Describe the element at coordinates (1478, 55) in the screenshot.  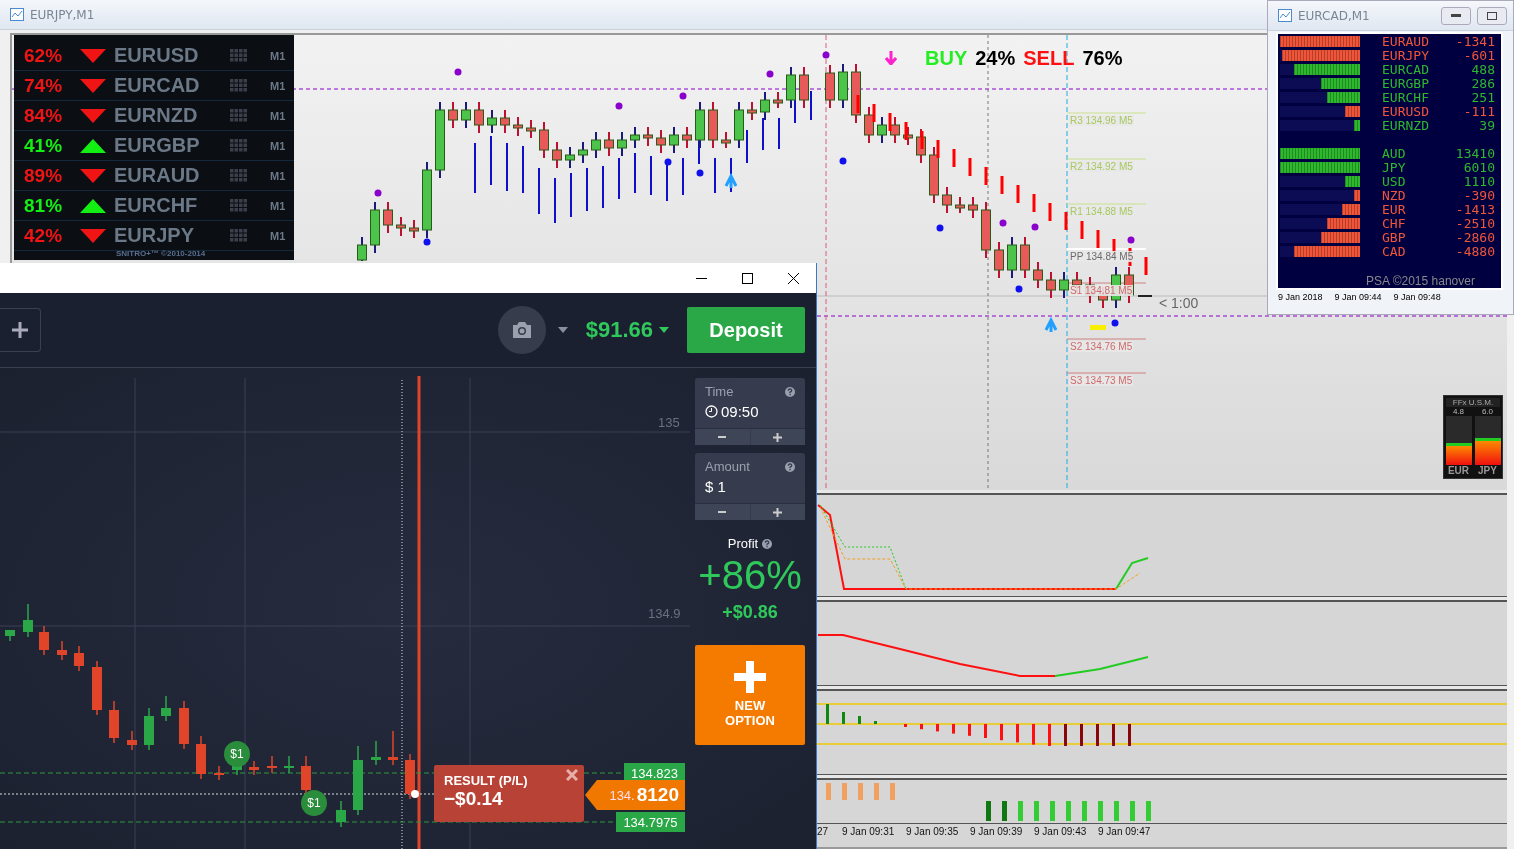
I see `strength-value: -601` at that location.